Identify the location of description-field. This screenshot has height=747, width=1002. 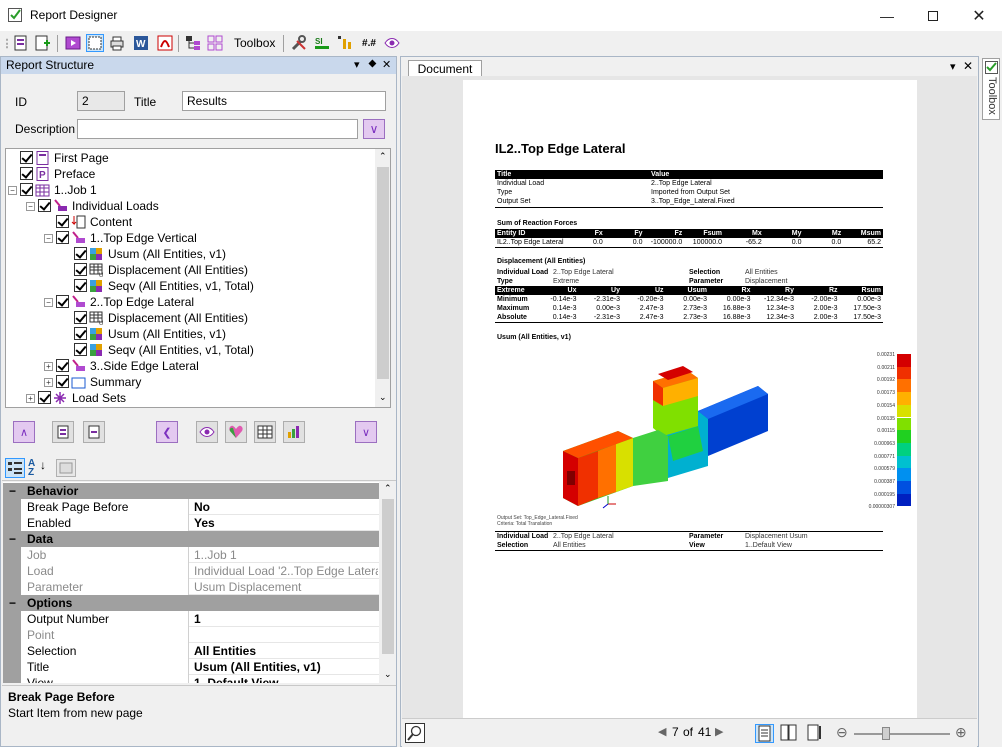
(217, 129).